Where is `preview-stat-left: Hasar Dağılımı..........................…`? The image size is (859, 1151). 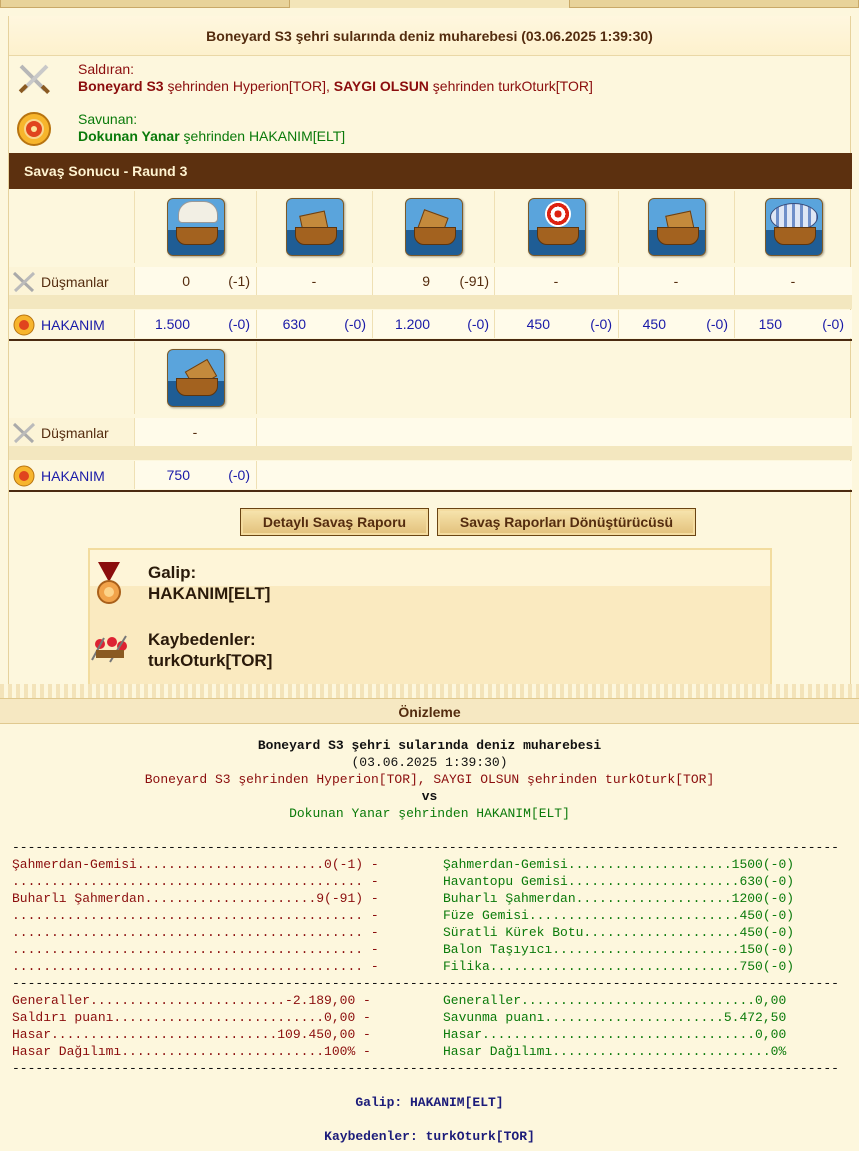
preview-stat-left: Hasar Dağılımı..........................… is located at coordinates (191, 1051).